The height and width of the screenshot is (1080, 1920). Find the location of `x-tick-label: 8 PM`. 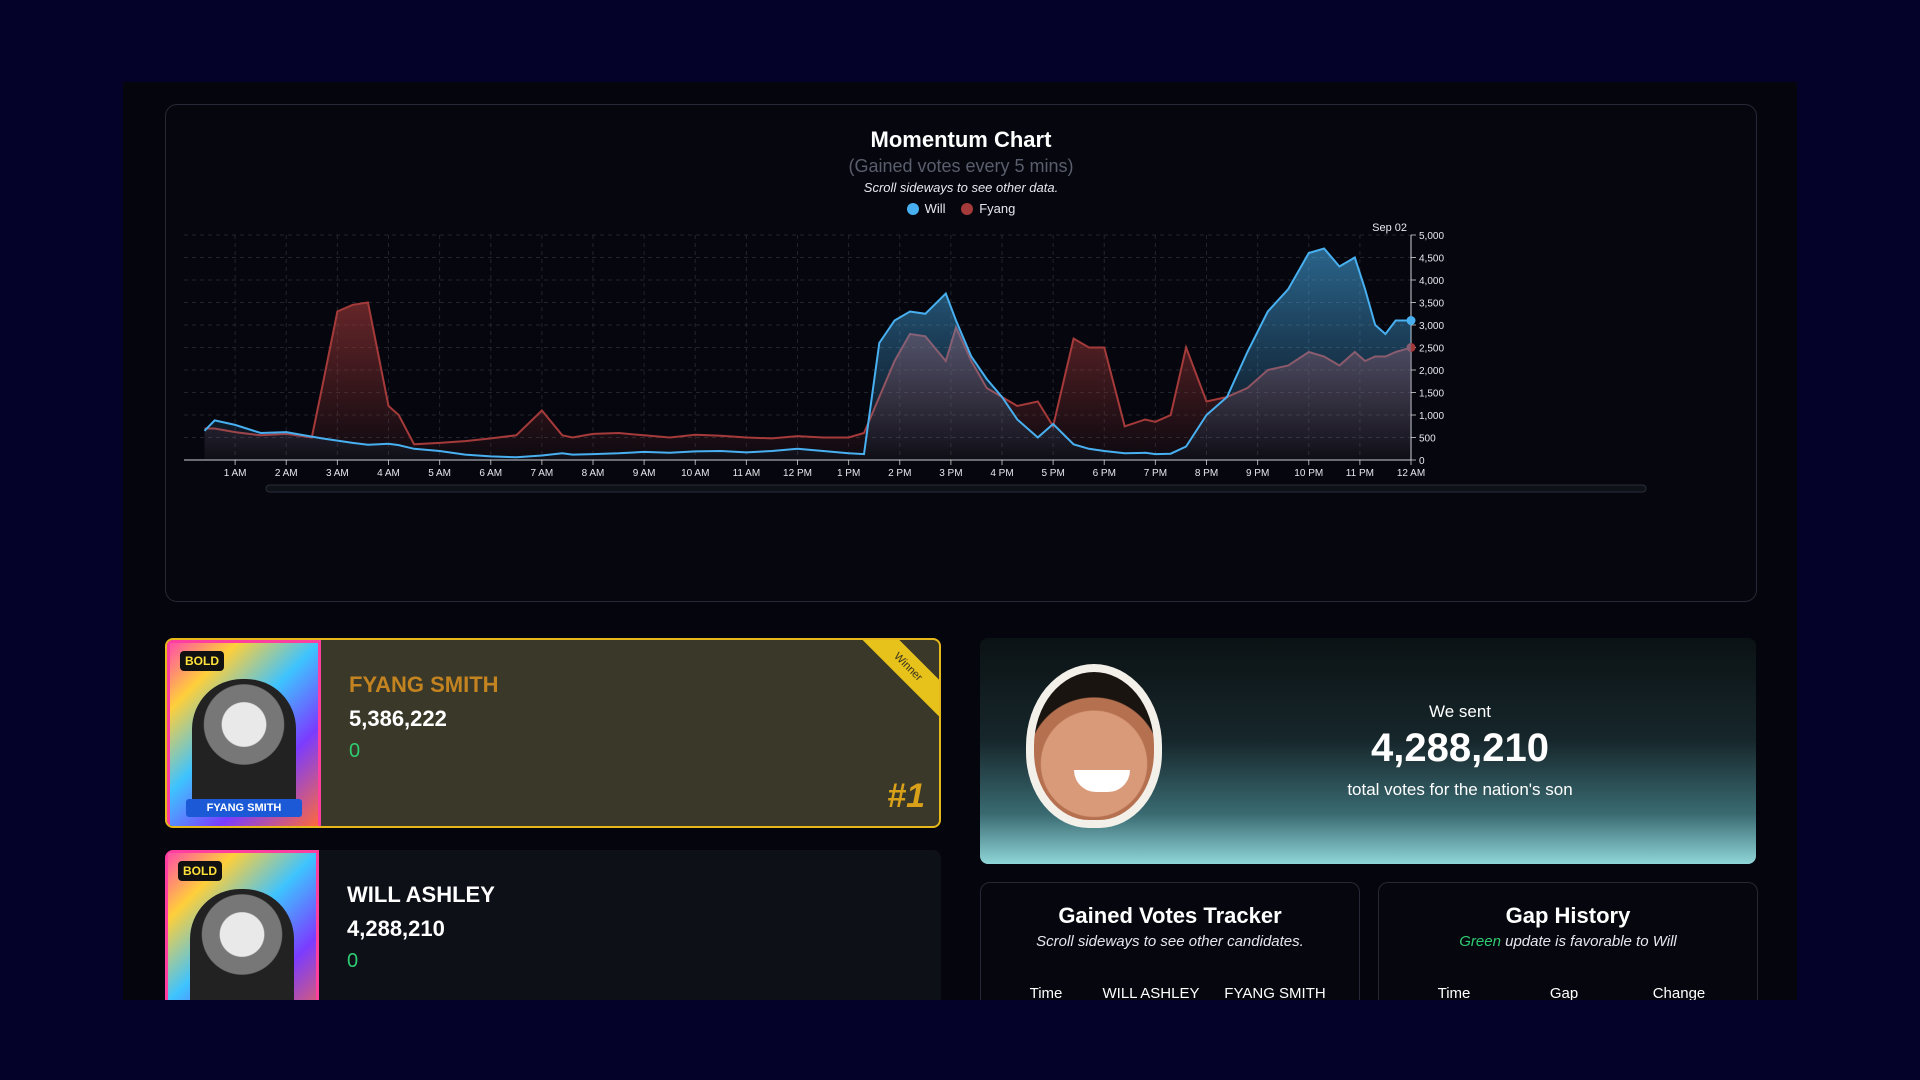

x-tick-label: 8 PM is located at coordinates (1206, 473).